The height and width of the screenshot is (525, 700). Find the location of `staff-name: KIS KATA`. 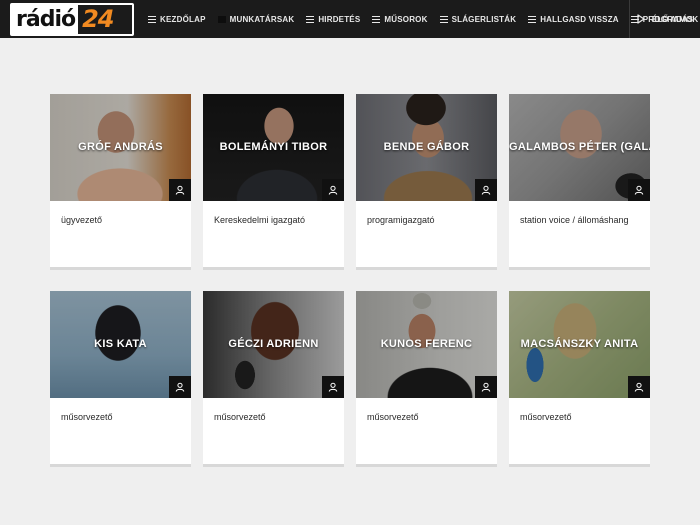

staff-name: KIS KATA is located at coordinates (120, 344).